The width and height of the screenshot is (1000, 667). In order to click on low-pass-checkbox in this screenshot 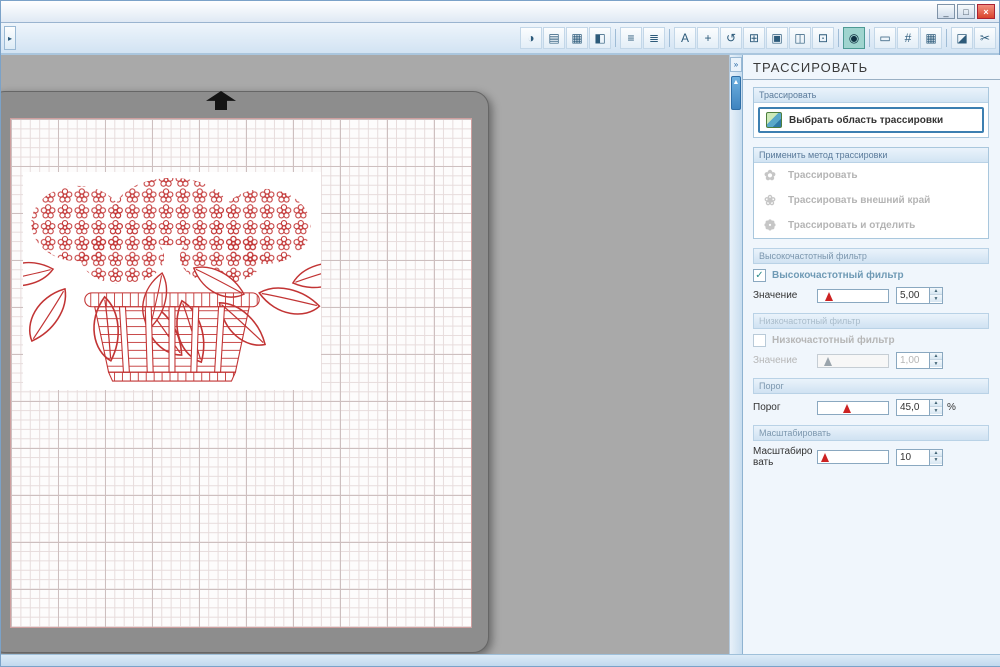, I will do `click(759, 340)`.